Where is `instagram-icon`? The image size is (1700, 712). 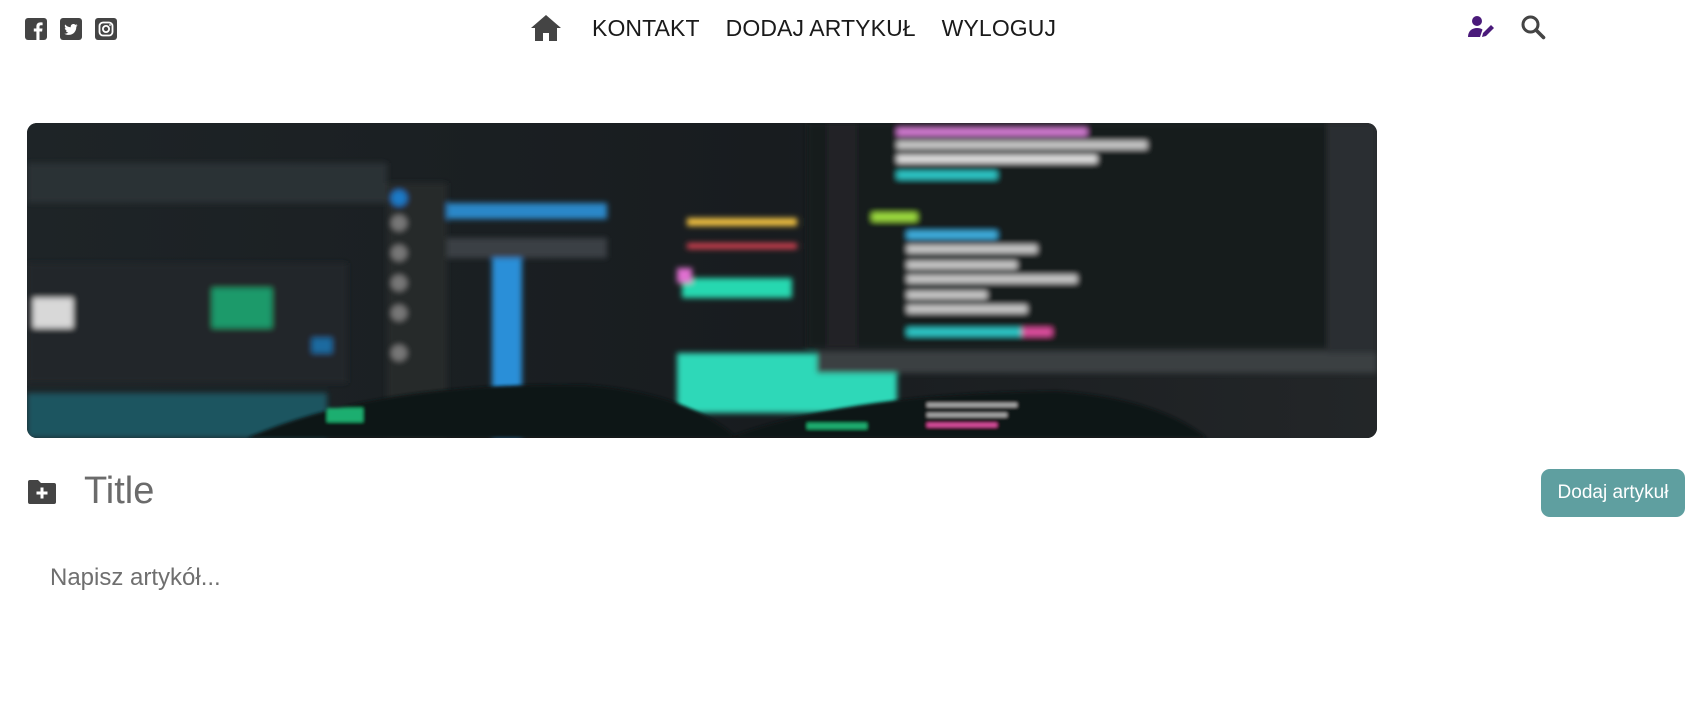 instagram-icon is located at coordinates (106, 29).